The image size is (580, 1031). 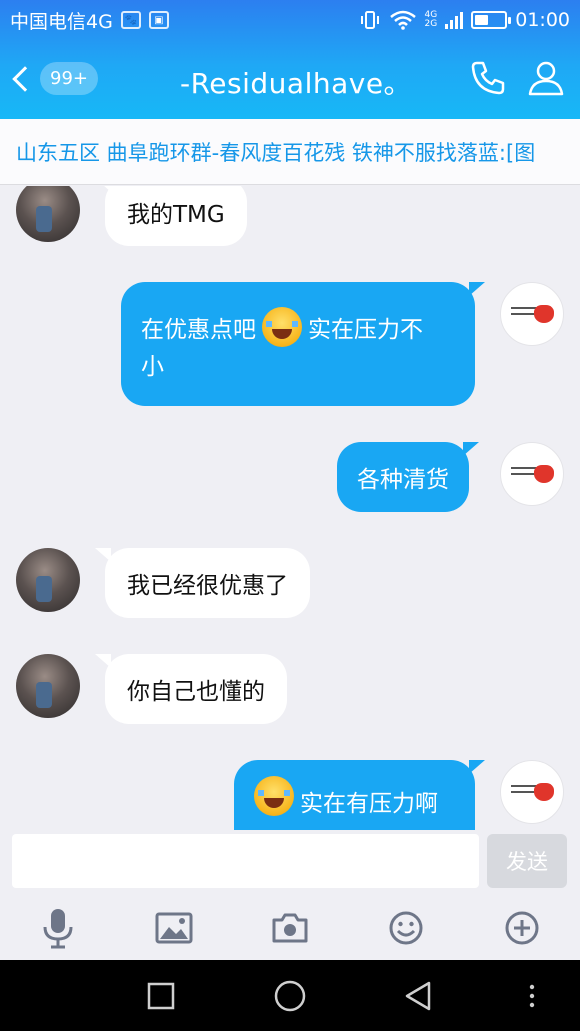 I want to click on camera-icon, so click(x=290, y=928).